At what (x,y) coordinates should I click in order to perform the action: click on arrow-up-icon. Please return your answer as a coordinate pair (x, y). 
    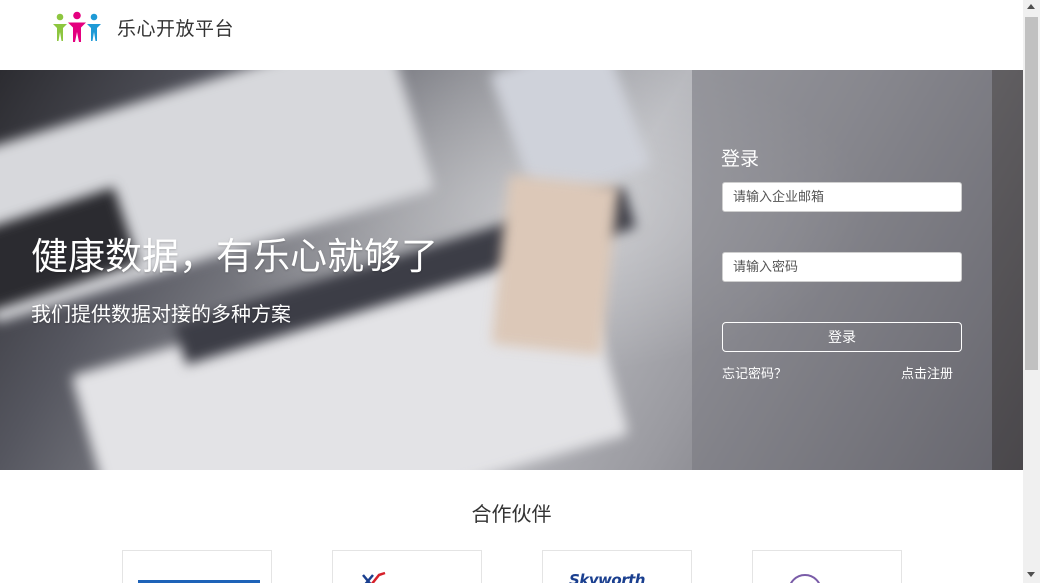
    Looking at the image, I should click on (1031, 6).